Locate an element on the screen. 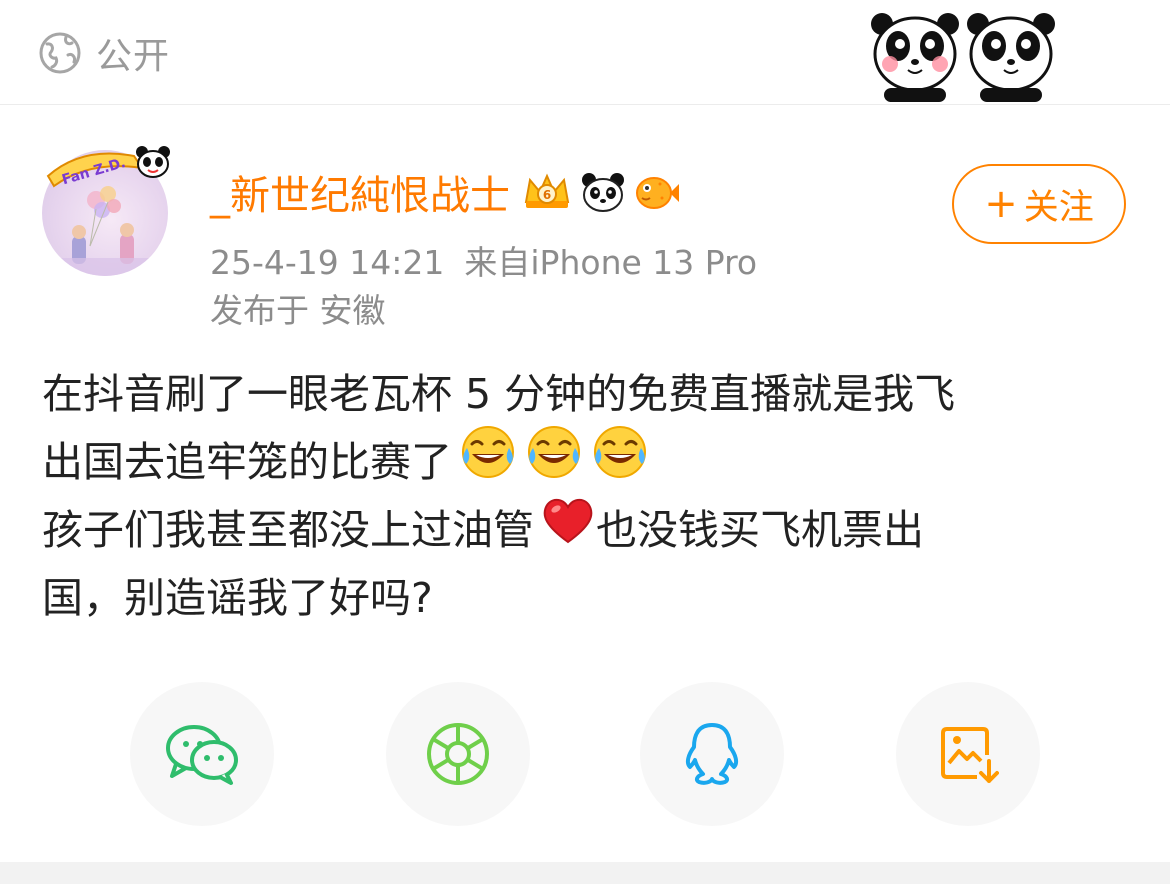  panda-sticker-decoration is located at coordinates (964, 56).